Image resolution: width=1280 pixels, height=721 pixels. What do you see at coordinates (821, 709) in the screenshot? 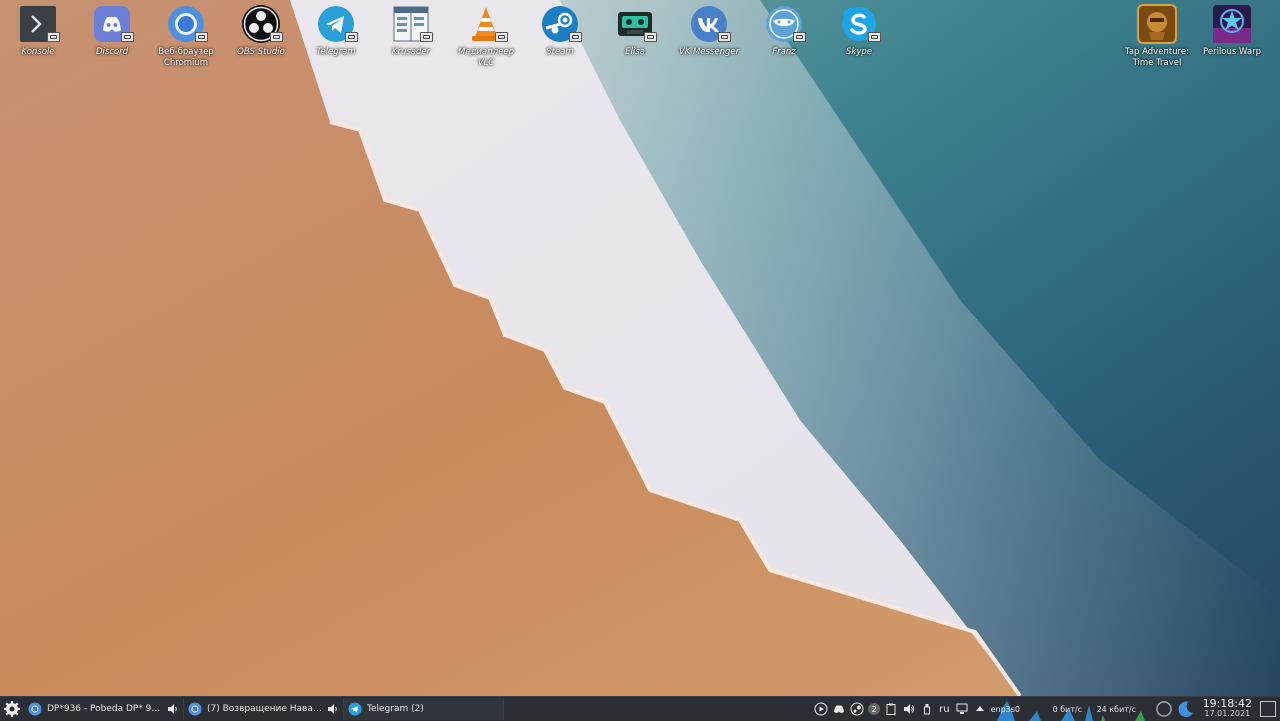
I see `media-player-icon` at bounding box center [821, 709].